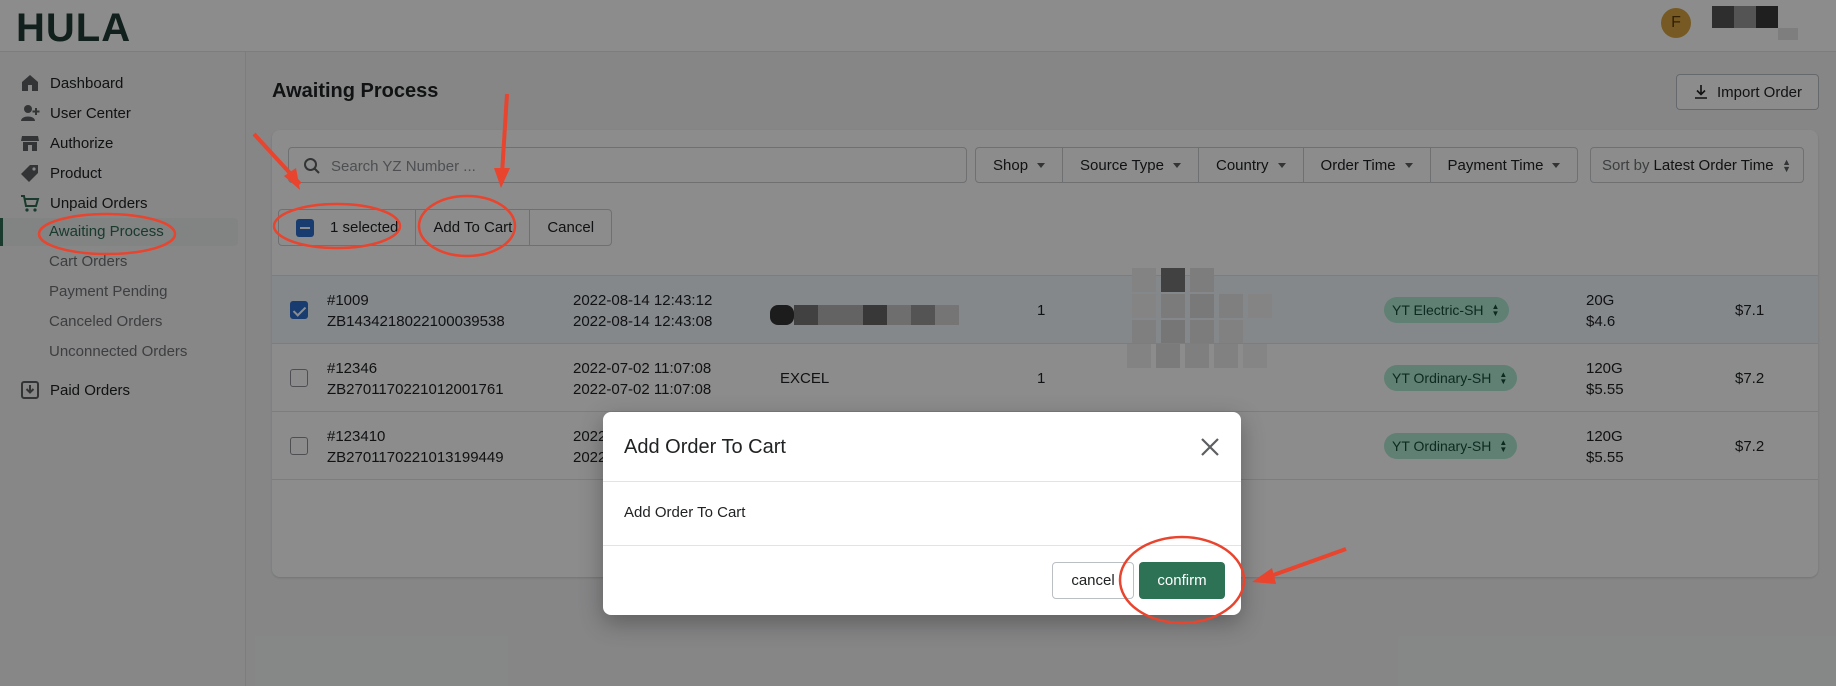 This screenshot has height=686, width=1836. I want to click on modal-header: Add Order To Cart, so click(922, 447).